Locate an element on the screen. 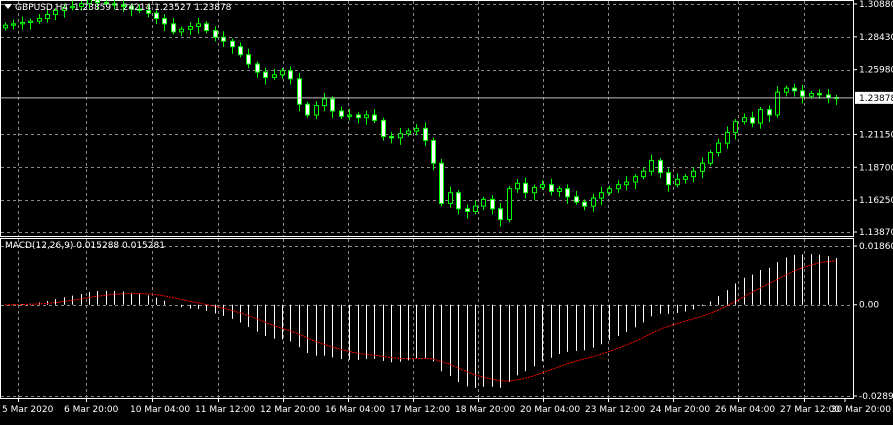 The width and height of the screenshot is (893, 425). symbol-name: GBPUSD,H4 is located at coordinates (42, 8).